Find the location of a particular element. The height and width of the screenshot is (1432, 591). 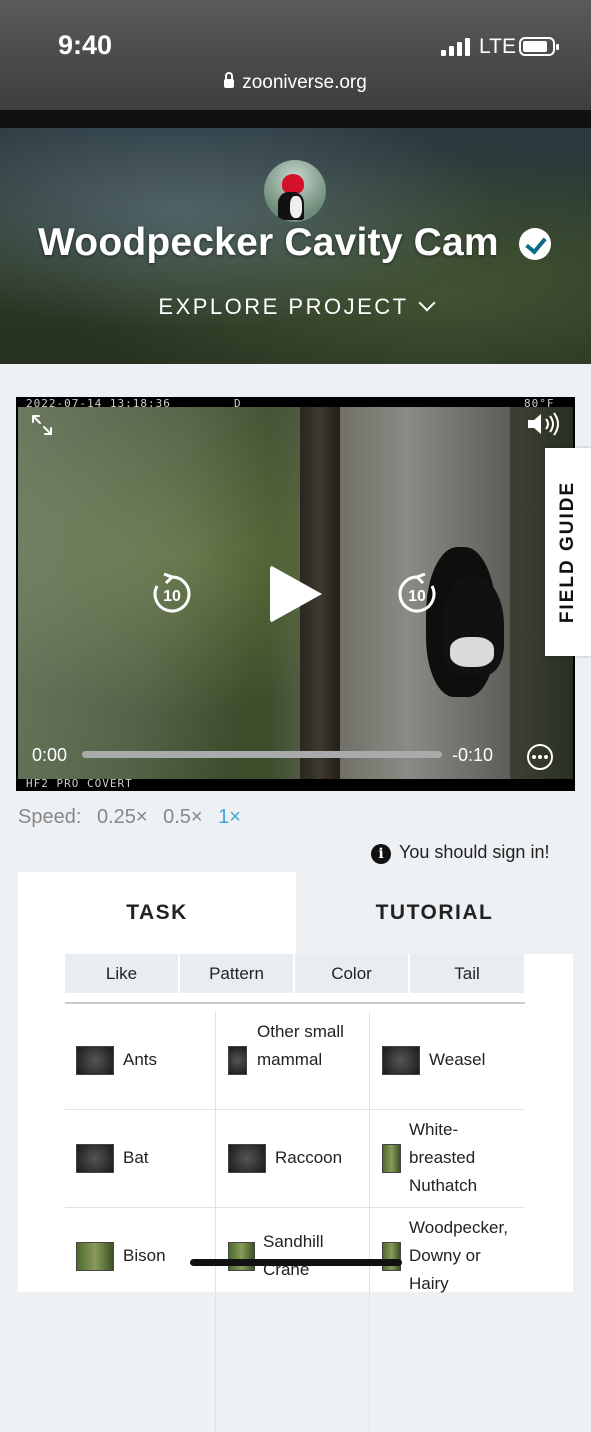

choice-label: Woodpecker, Downy or Hairy is located at coordinates (458, 1255).